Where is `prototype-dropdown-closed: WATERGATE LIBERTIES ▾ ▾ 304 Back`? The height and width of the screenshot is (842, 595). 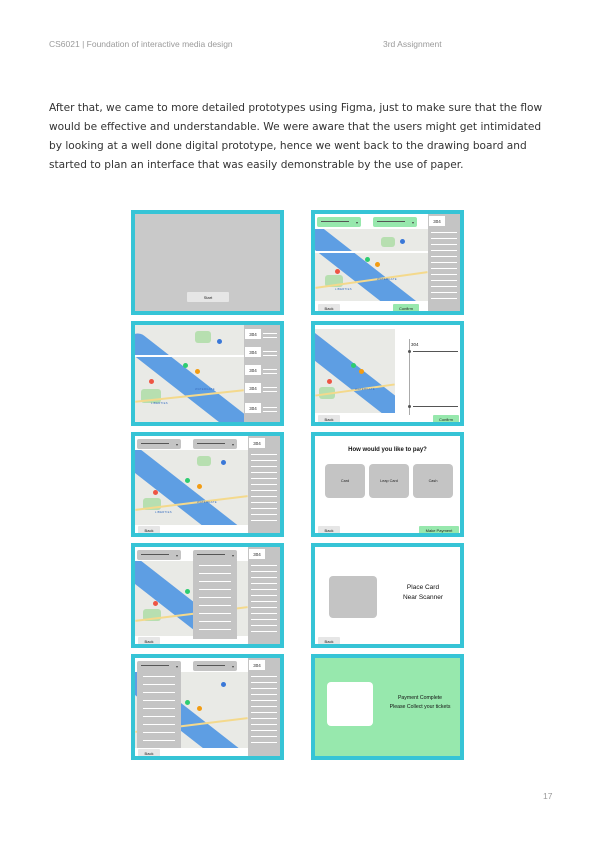
prototype-dropdown-closed: WATERGATE LIBERTIES ▾ ▾ 304 Back is located at coordinates (207, 484).